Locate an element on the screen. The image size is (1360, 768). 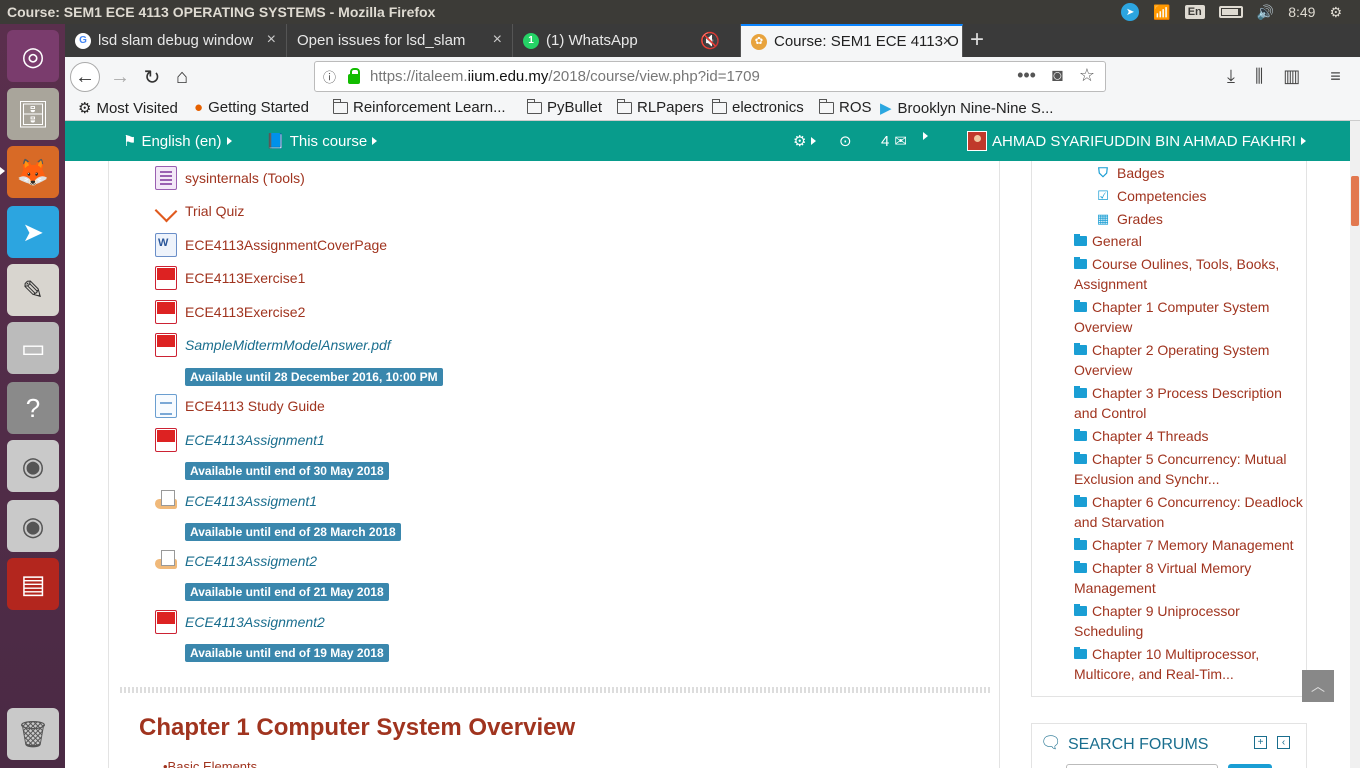
scrollbar is located at coordinates (1355, 444).